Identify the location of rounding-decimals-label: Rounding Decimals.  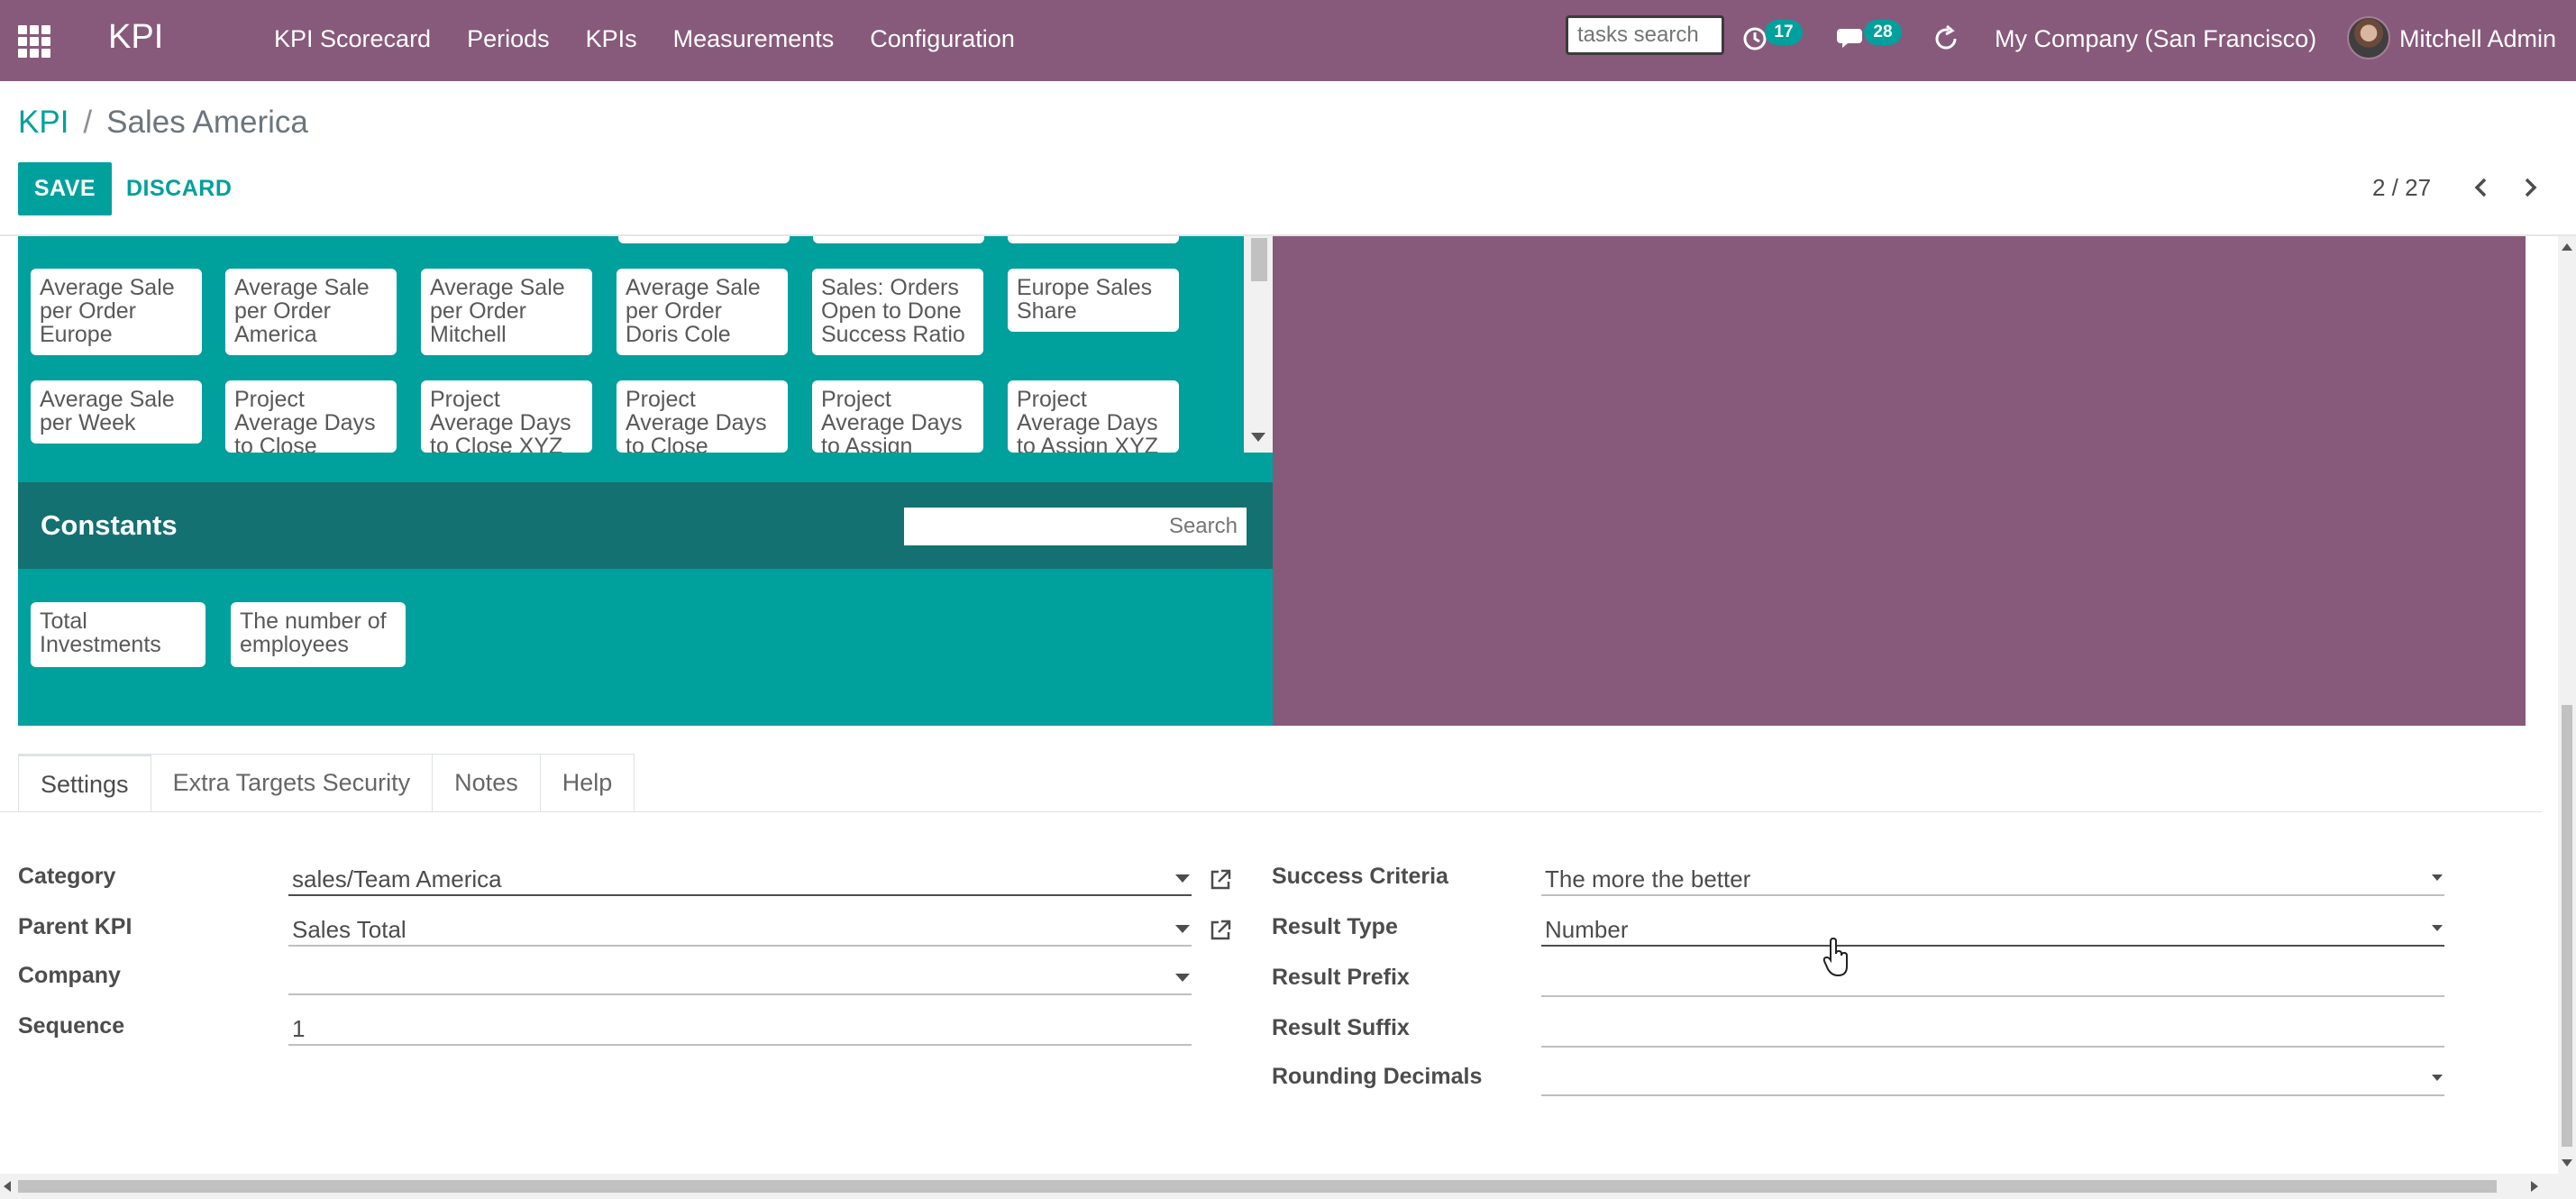
(1377, 1076).